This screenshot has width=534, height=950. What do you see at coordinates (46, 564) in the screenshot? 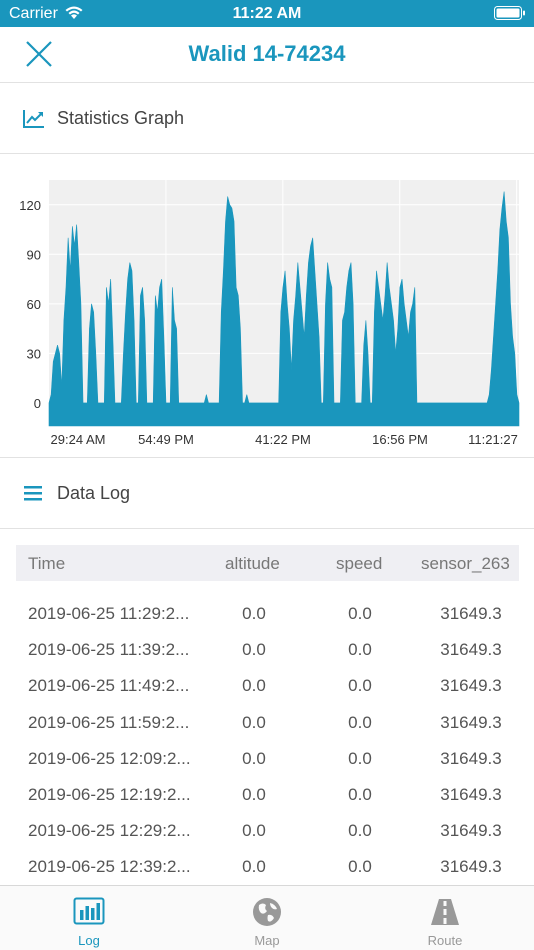
I see `column-header-time: Time` at bounding box center [46, 564].